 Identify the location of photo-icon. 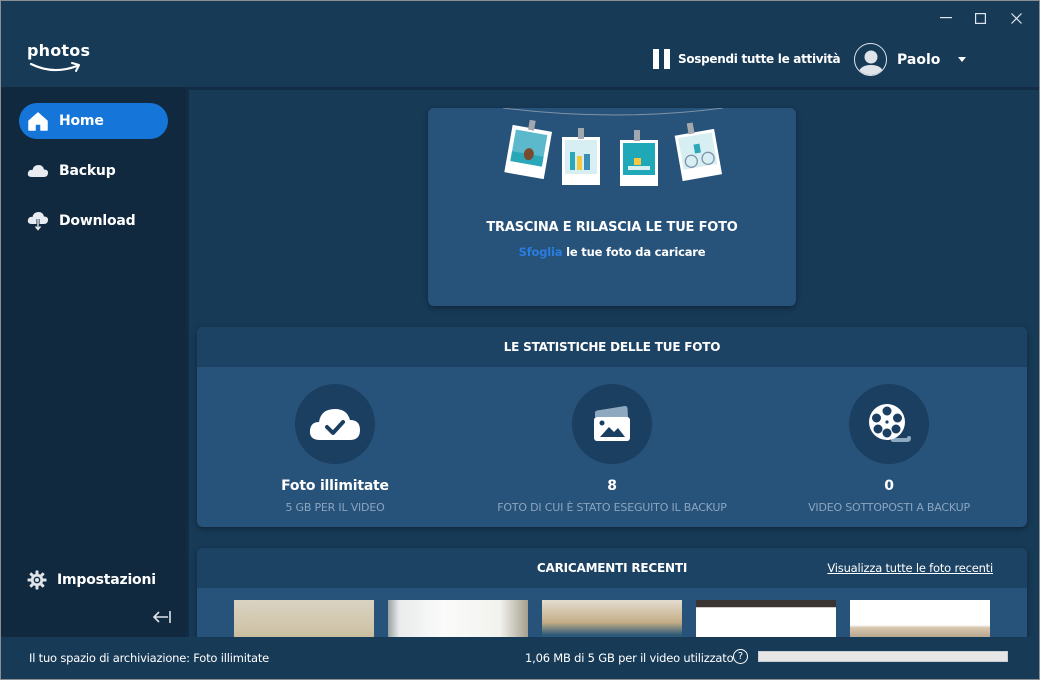
(612, 423).